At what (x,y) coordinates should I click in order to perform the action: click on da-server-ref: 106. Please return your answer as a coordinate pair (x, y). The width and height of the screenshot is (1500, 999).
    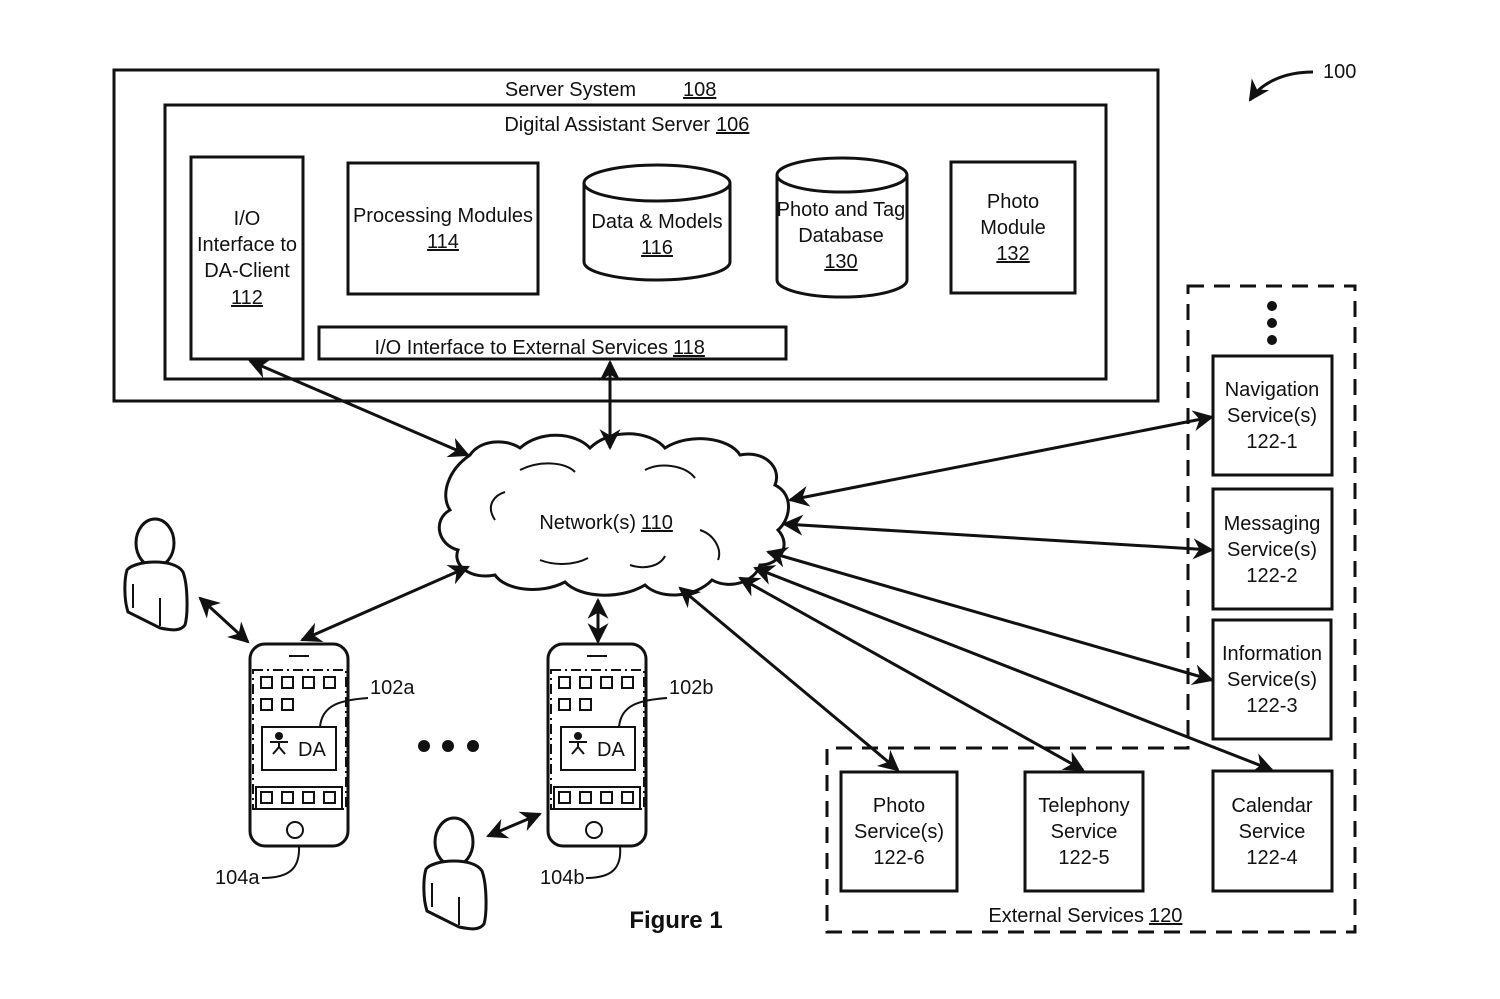
    Looking at the image, I should click on (732, 125).